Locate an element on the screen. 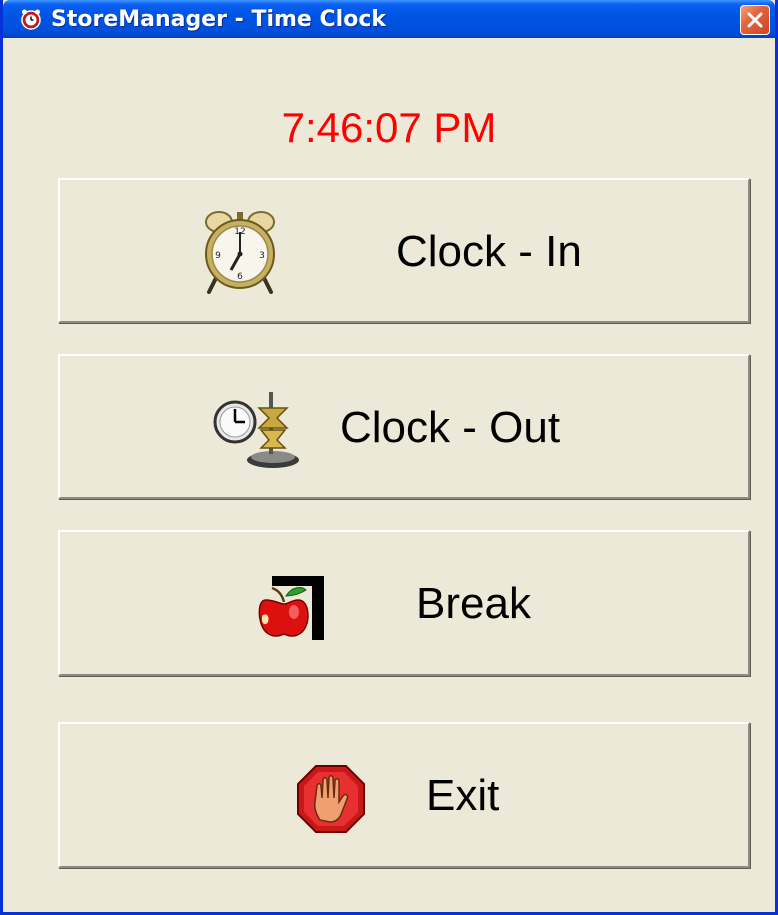 Image resolution: width=778 pixels, height=915 pixels. window-title: StoreManager - Time Clock is located at coordinates (218, 19).